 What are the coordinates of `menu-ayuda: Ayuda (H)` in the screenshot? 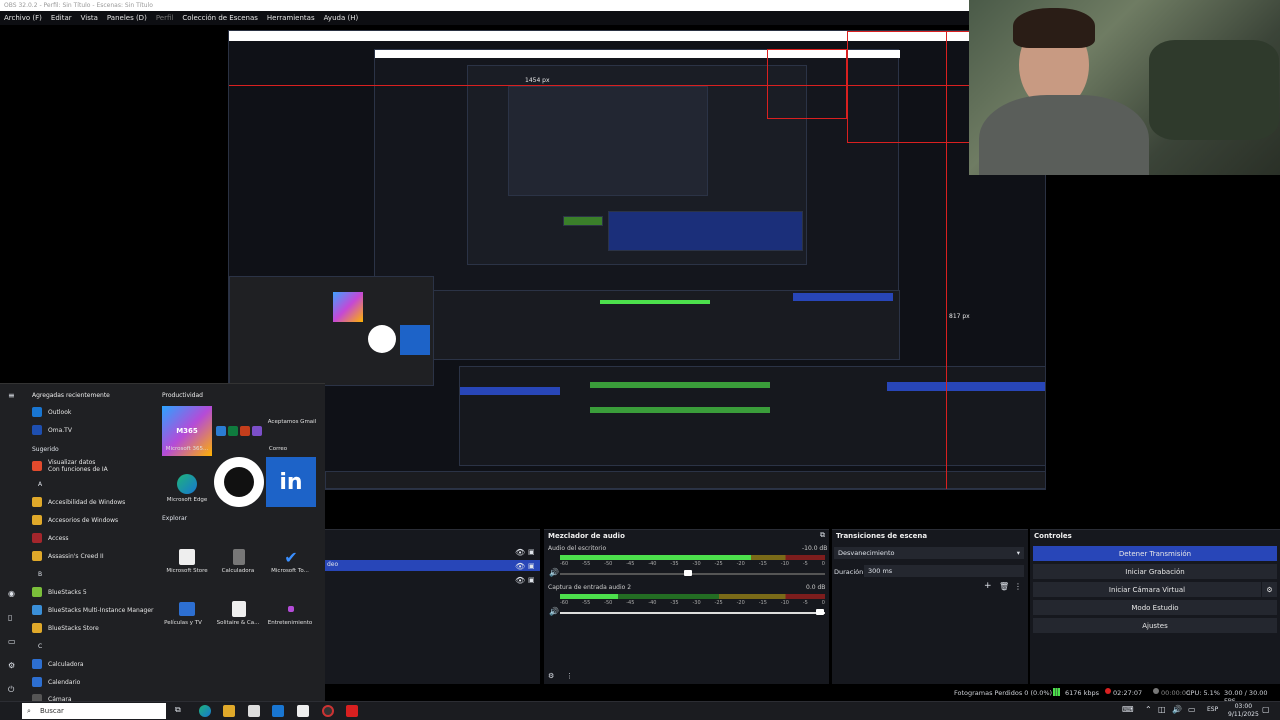 It's located at (341, 18).